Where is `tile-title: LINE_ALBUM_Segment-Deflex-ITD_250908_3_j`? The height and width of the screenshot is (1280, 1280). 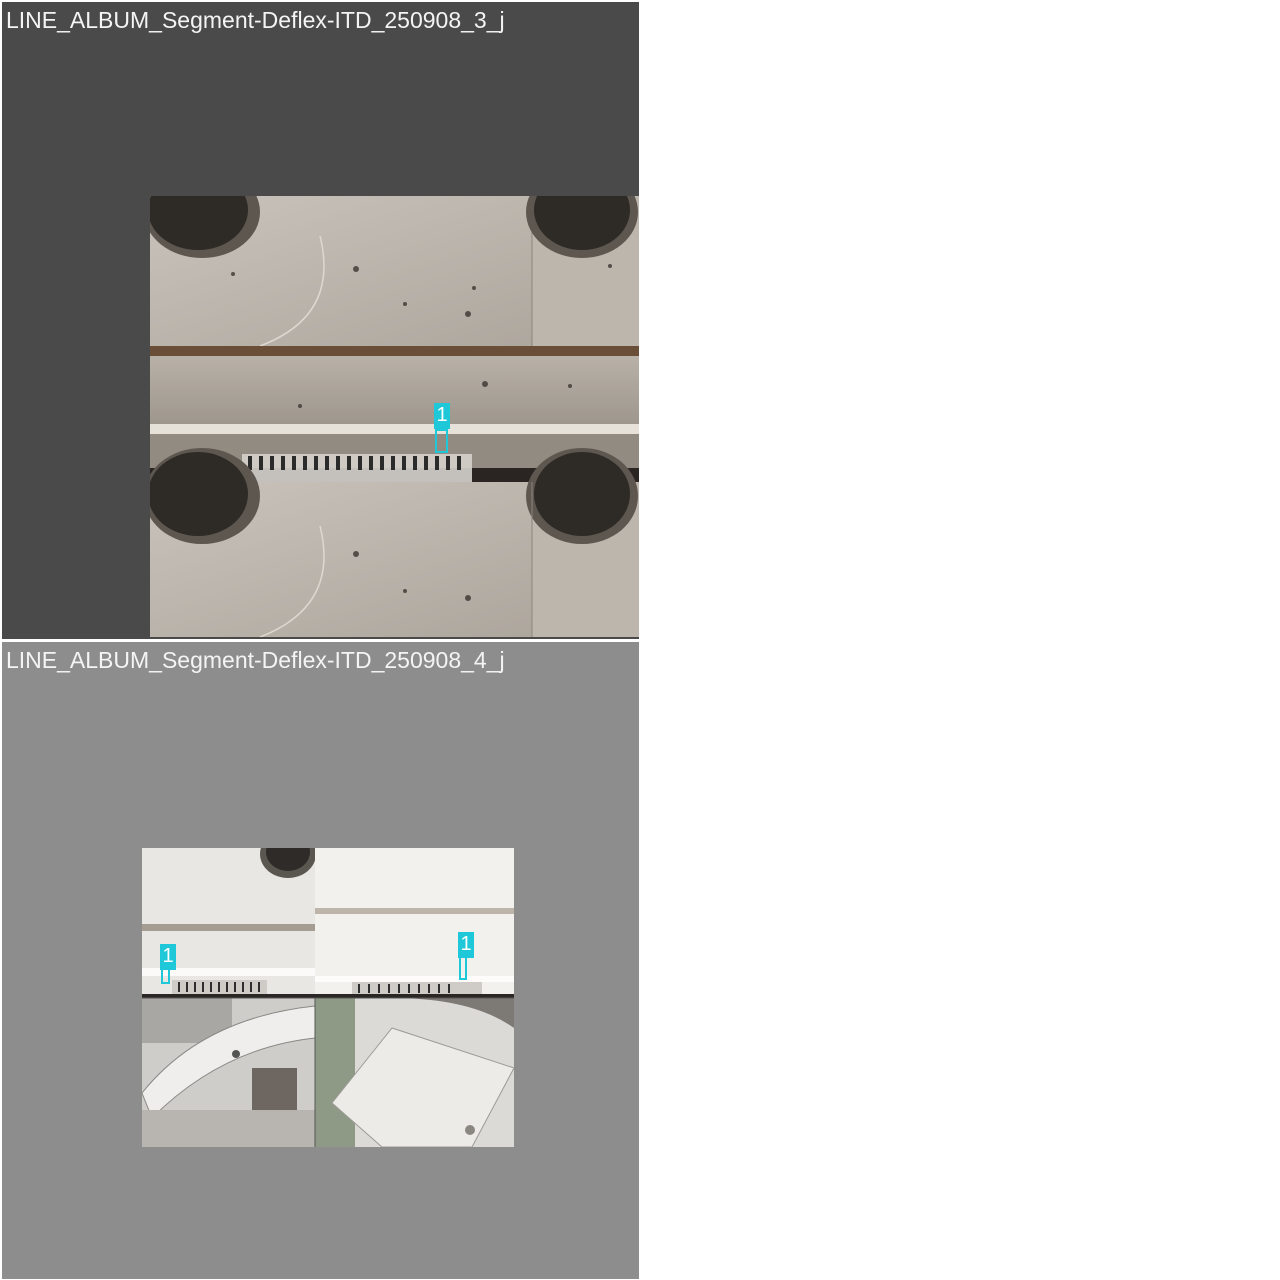 tile-title: LINE_ALBUM_Segment-Deflex-ITD_250908_3_j is located at coordinates (255, 20).